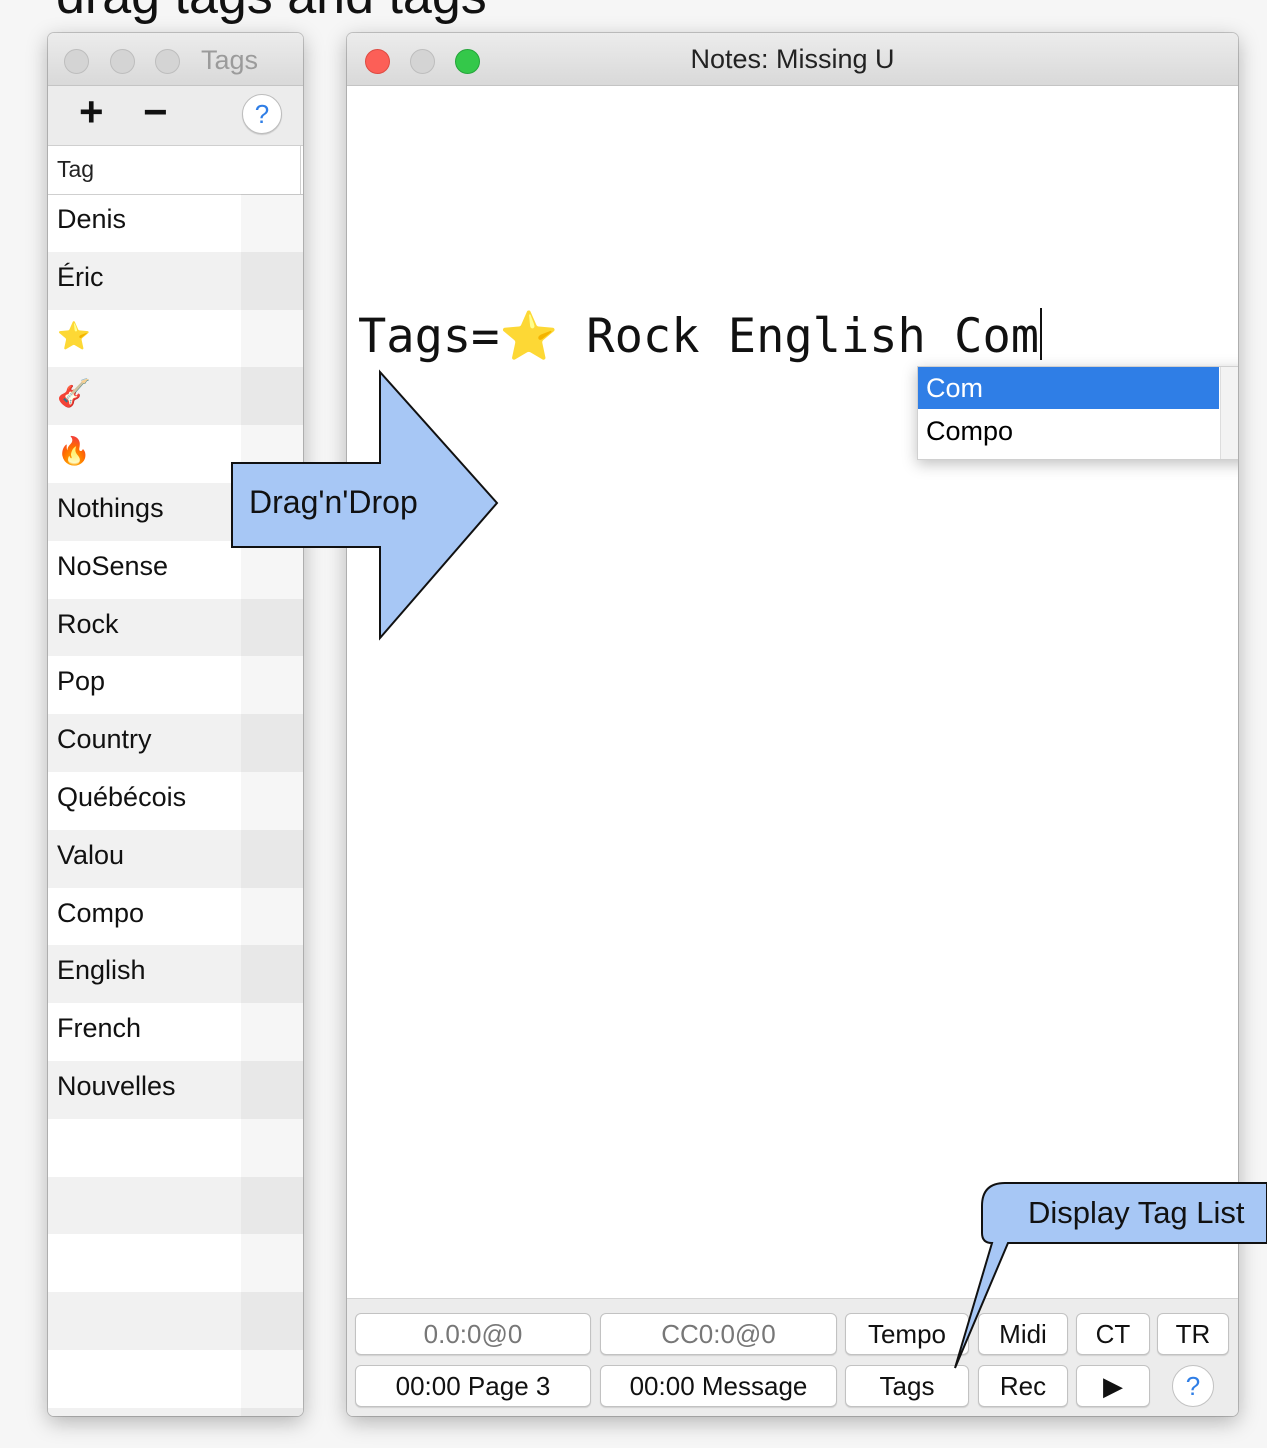 Image resolution: width=1267 pixels, height=1448 pixels. I want to click on rec-button: Rec, so click(1023, 1386).